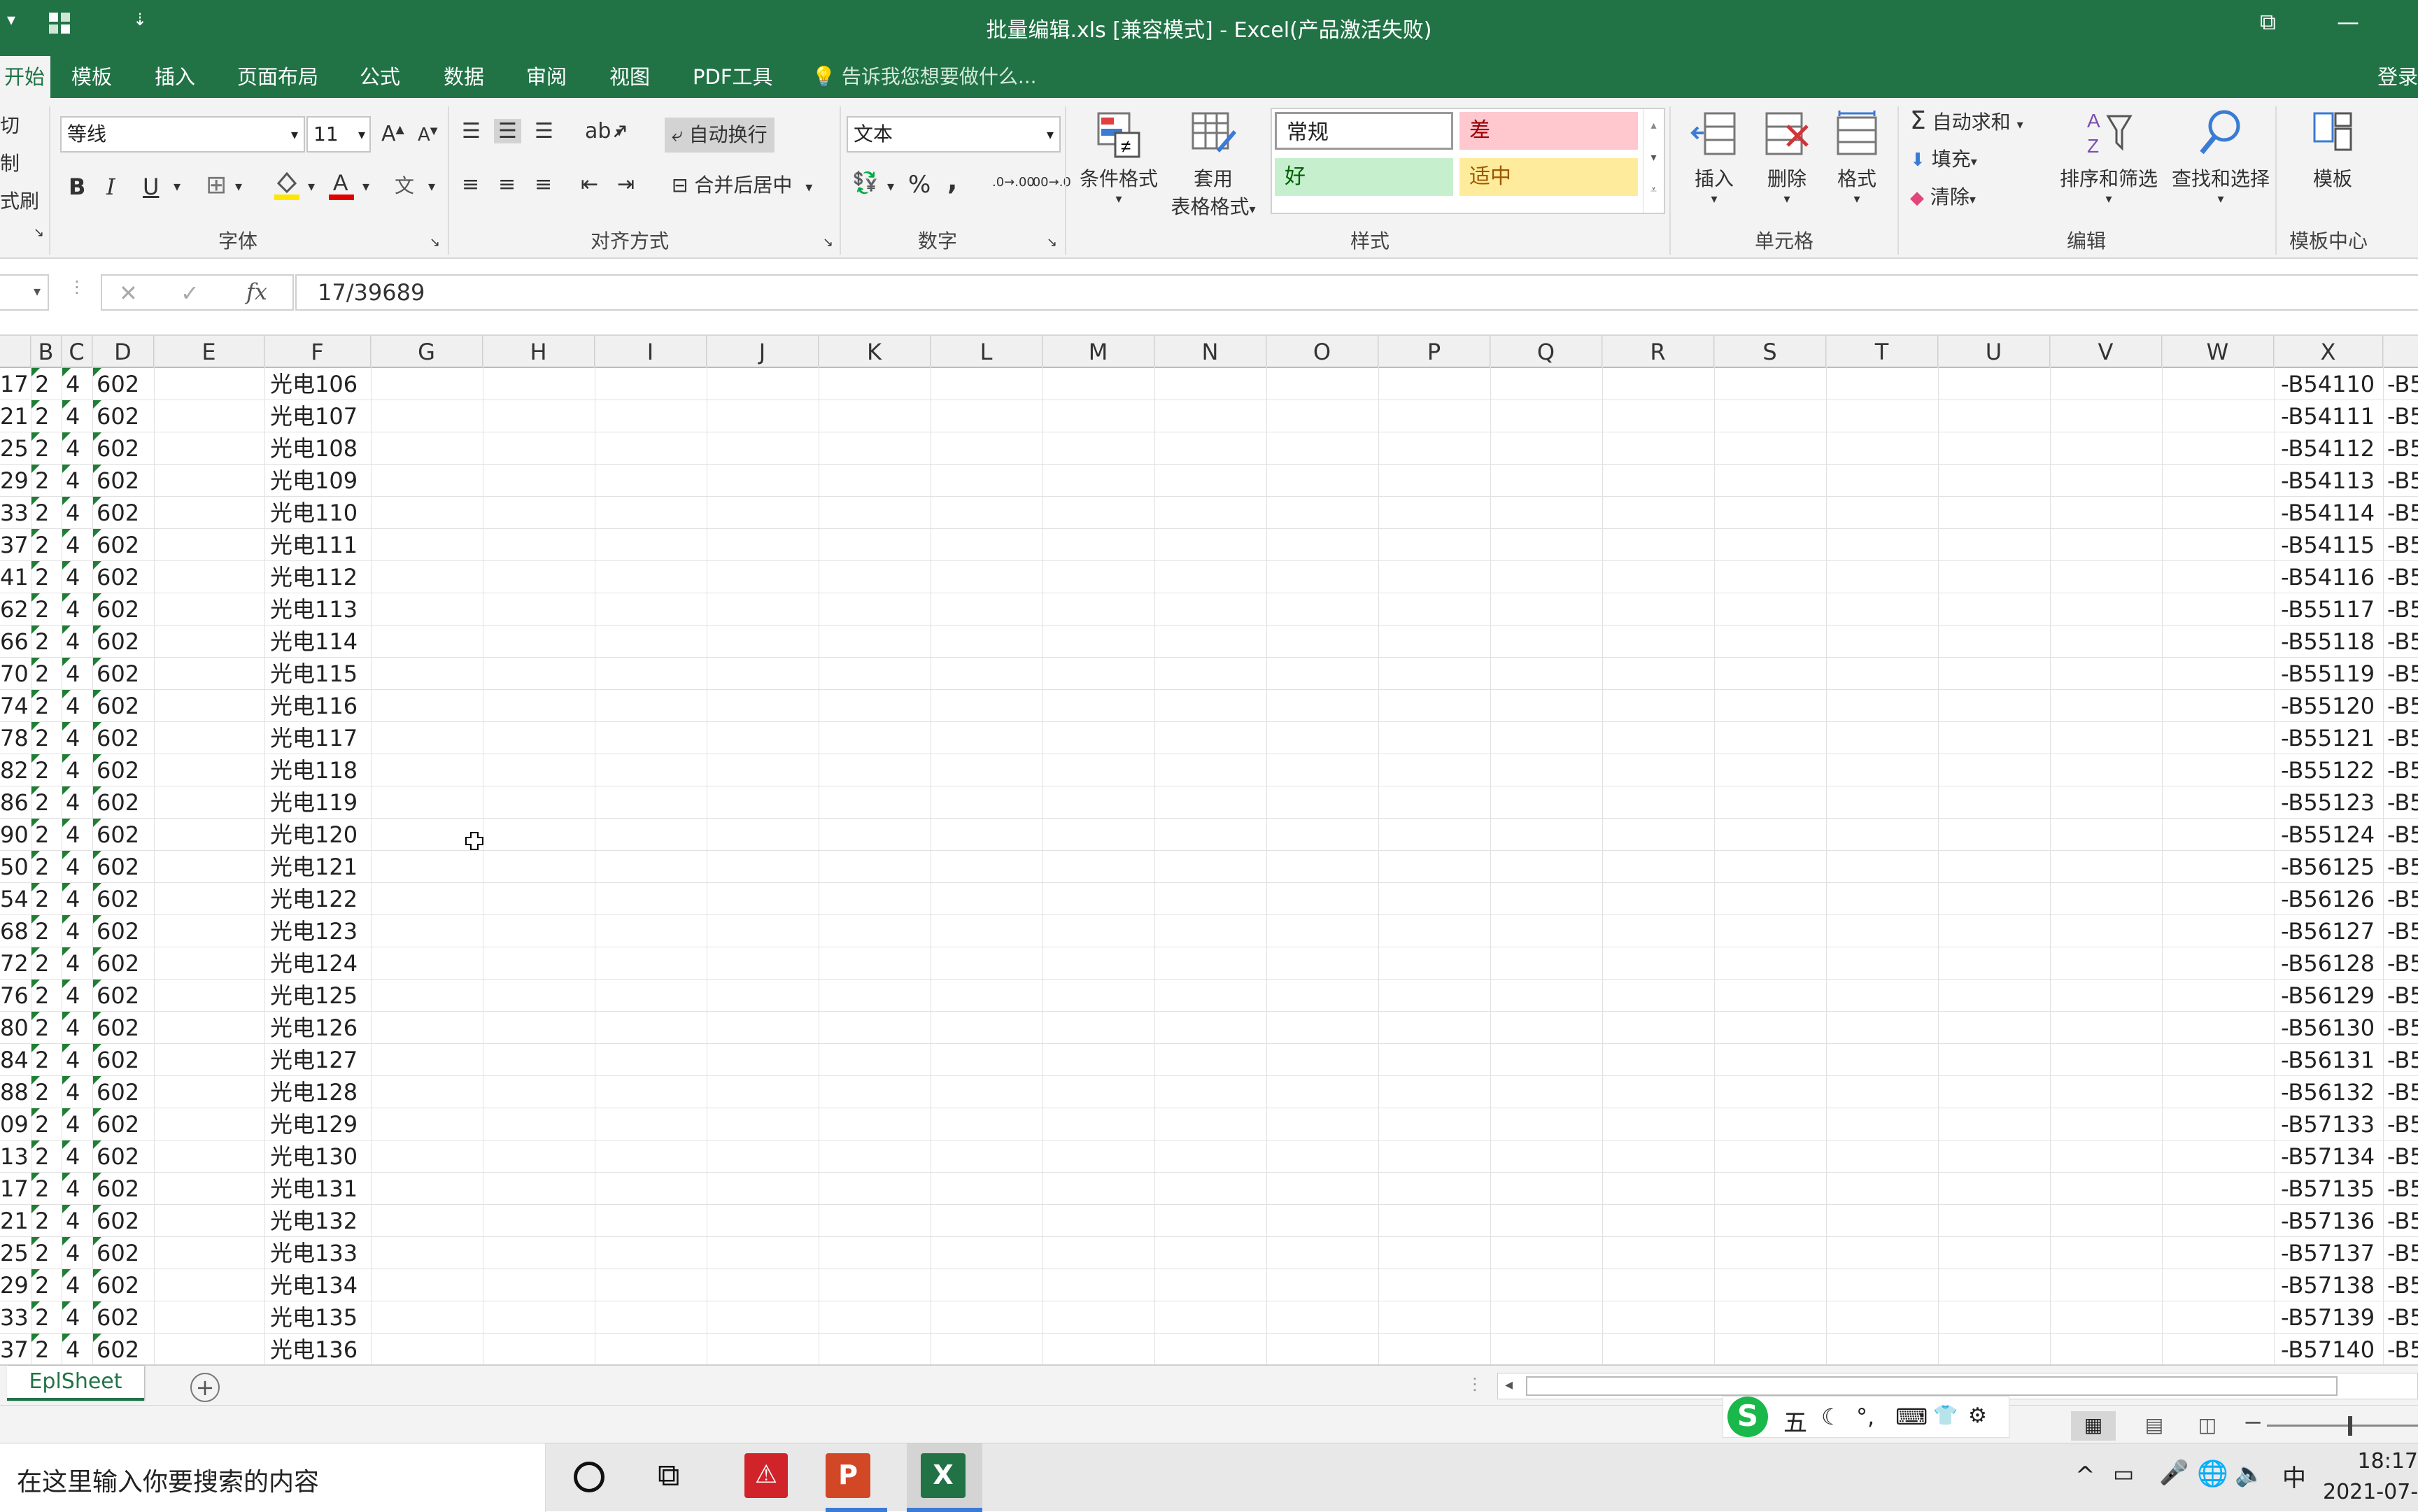 The height and width of the screenshot is (1512, 2418). I want to click on table-cell: -B54113, so click(2328, 481).